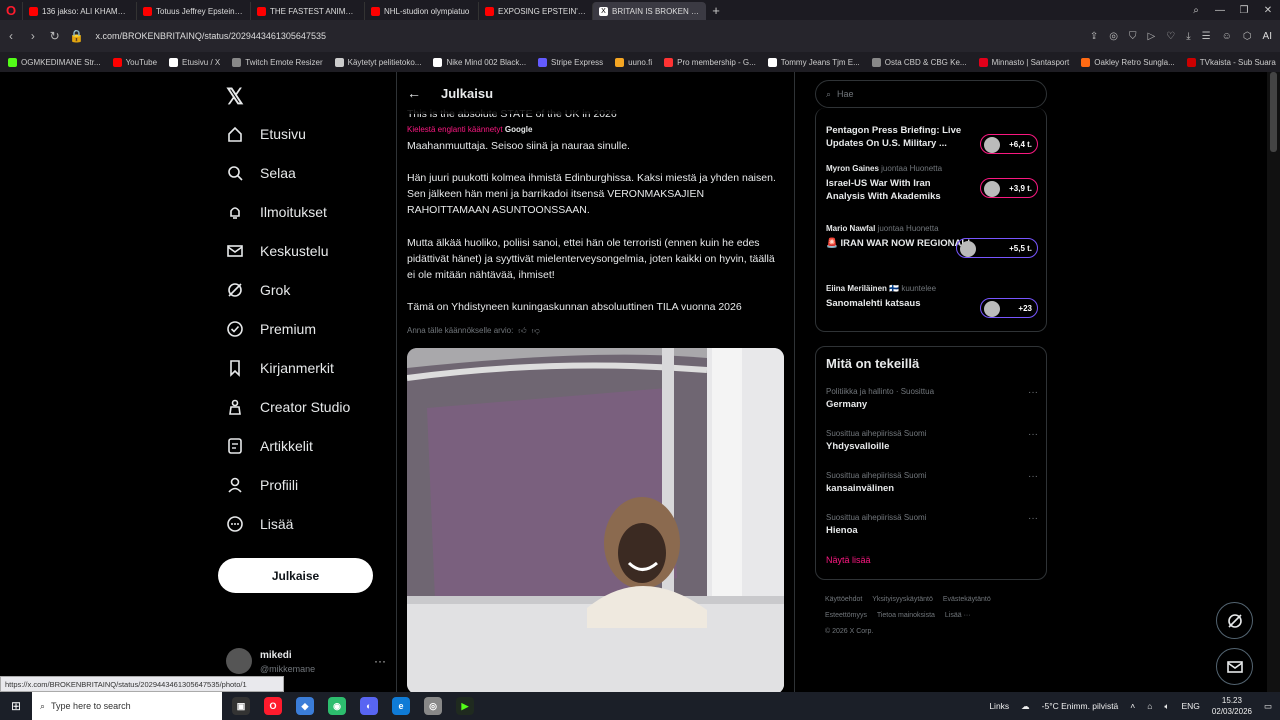  I want to click on footer-link: Käyttöehdot, so click(843, 599).